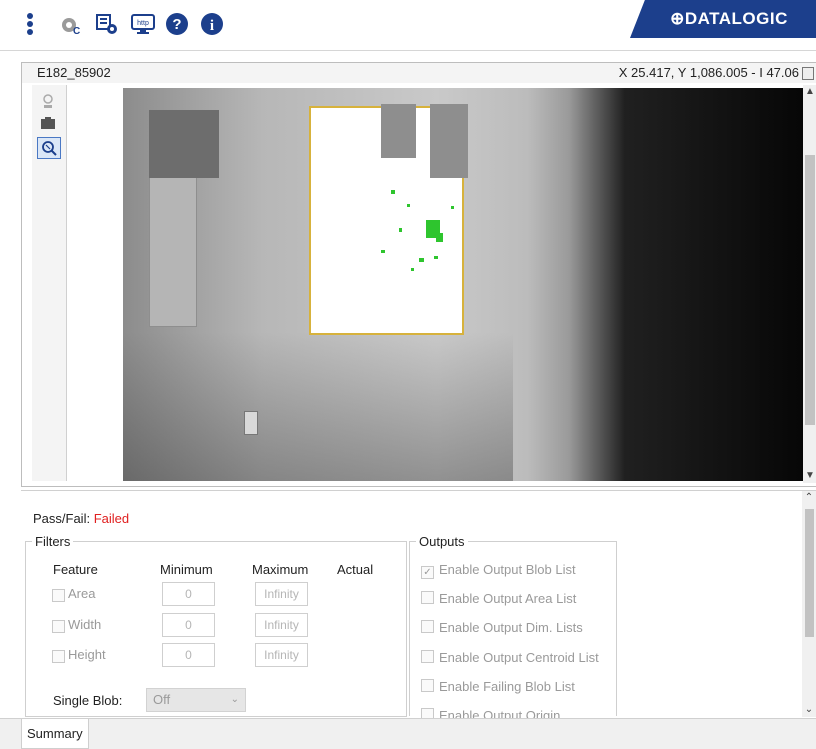  What do you see at coordinates (76, 31) in the screenshot?
I see `svg-text: C` at bounding box center [76, 31].